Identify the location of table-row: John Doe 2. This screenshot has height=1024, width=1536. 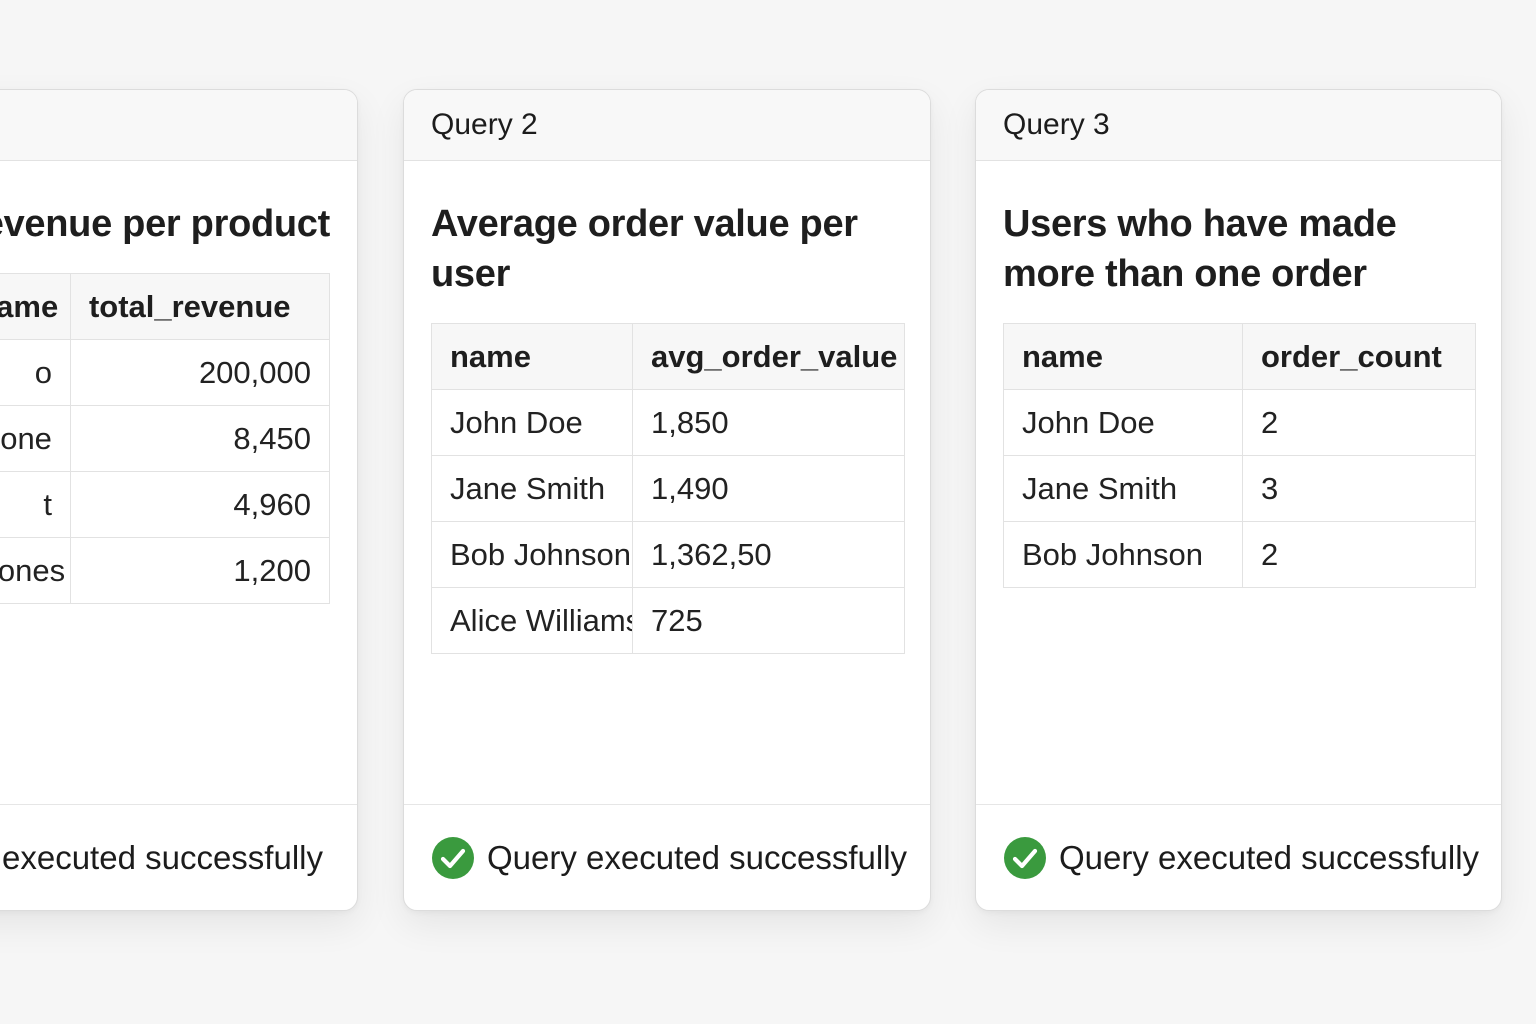
(1239, 422).